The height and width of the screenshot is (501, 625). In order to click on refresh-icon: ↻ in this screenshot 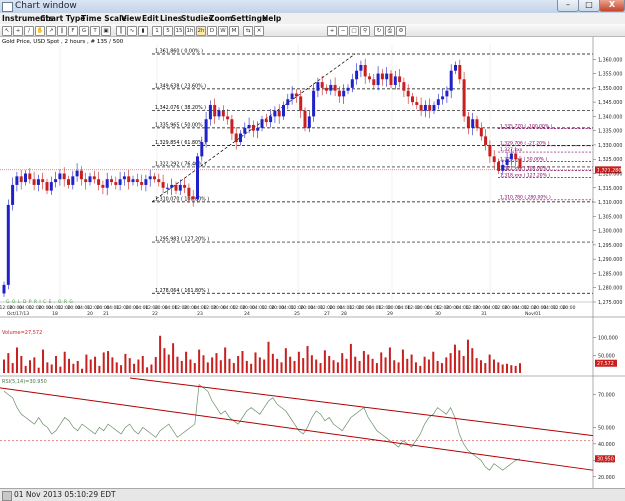, I will do `click(379, 31)`.